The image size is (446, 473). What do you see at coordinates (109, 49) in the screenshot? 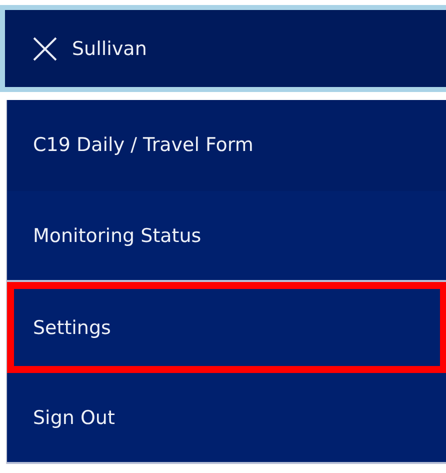
I see `user-name: Sullivan` at bounding box center [109, 49].